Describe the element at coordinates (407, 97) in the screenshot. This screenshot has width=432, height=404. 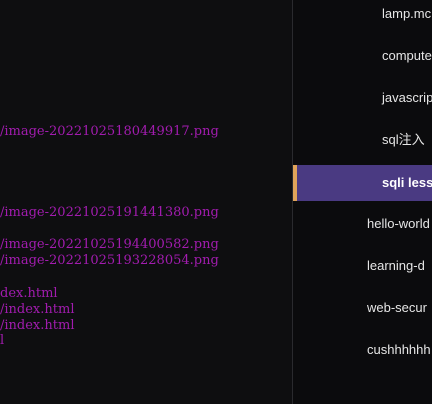
I see `tree-item-label: javascrip` at that location.